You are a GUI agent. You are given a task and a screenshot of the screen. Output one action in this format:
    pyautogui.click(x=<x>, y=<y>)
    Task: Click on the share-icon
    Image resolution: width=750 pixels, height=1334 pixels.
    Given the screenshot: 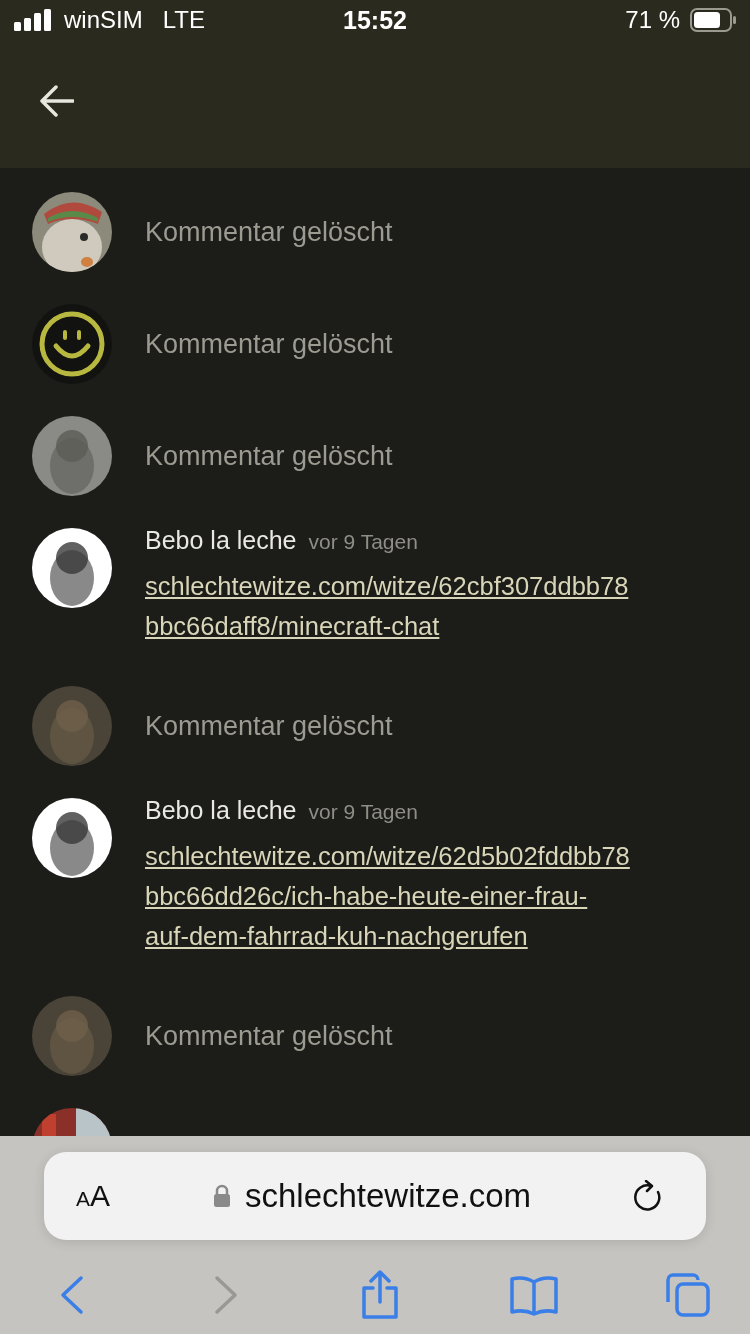 What is the action you would take?
    pyautogui.click(x=380, y=1295)
    